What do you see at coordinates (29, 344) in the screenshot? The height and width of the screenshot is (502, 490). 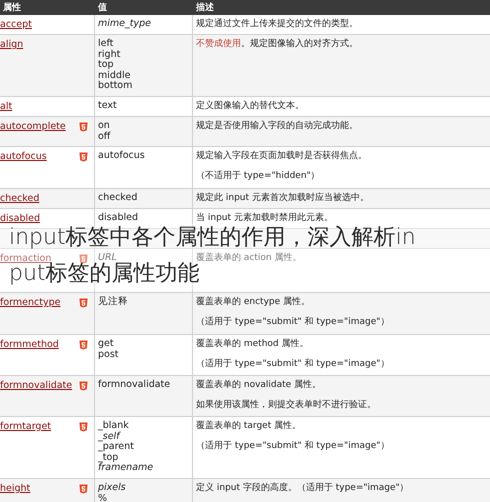 I see `attribute-link: formmethod` at bounding box center [29, 344].